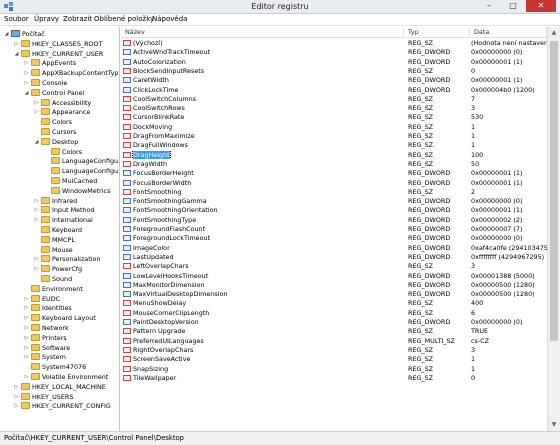 The width and height of the screenshot is (560, 445). I want to click on tree-item: ◢ HKEY_CURRENT_USER, so click(58, 54).